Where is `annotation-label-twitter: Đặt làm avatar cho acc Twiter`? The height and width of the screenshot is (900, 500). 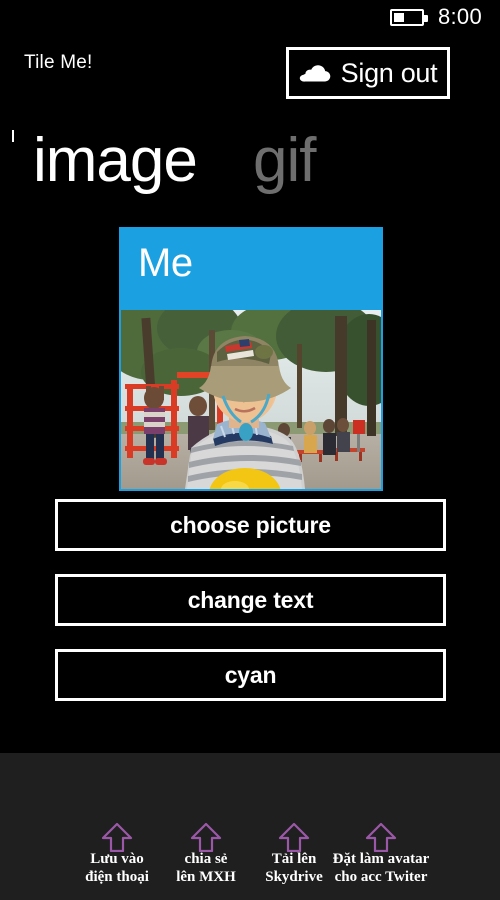 annotation-label-twitter: Đặt làm avatar cho acc Twiter is located at coordinates (381, 868).